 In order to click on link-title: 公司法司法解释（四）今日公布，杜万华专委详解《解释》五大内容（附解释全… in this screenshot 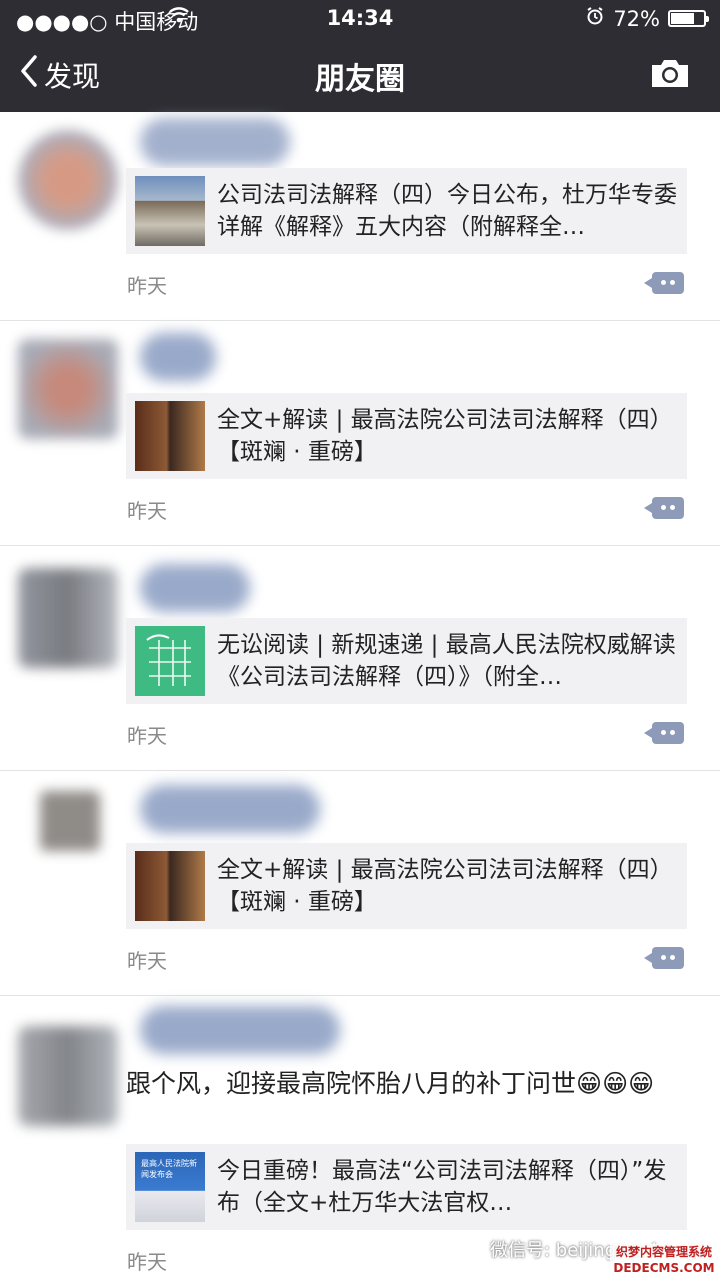, I will do `click(447, 211)`.